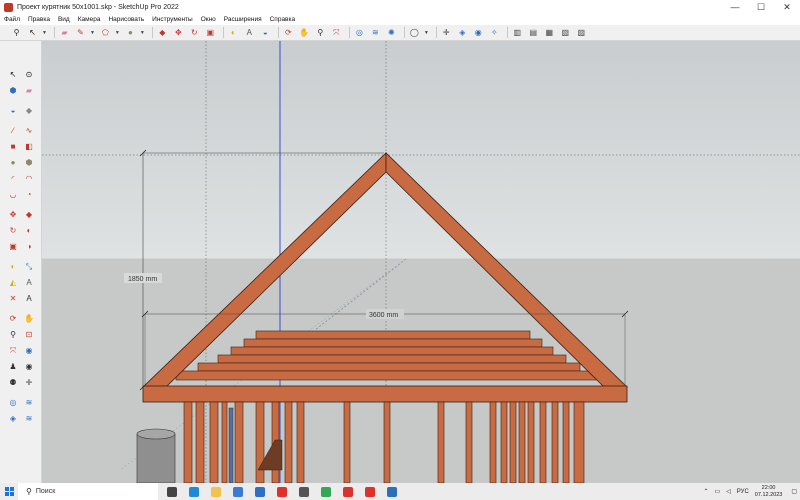  Describe the element at coordinates (743, 492) in the screenshot. I see `language-indicator: РУС` at that location.